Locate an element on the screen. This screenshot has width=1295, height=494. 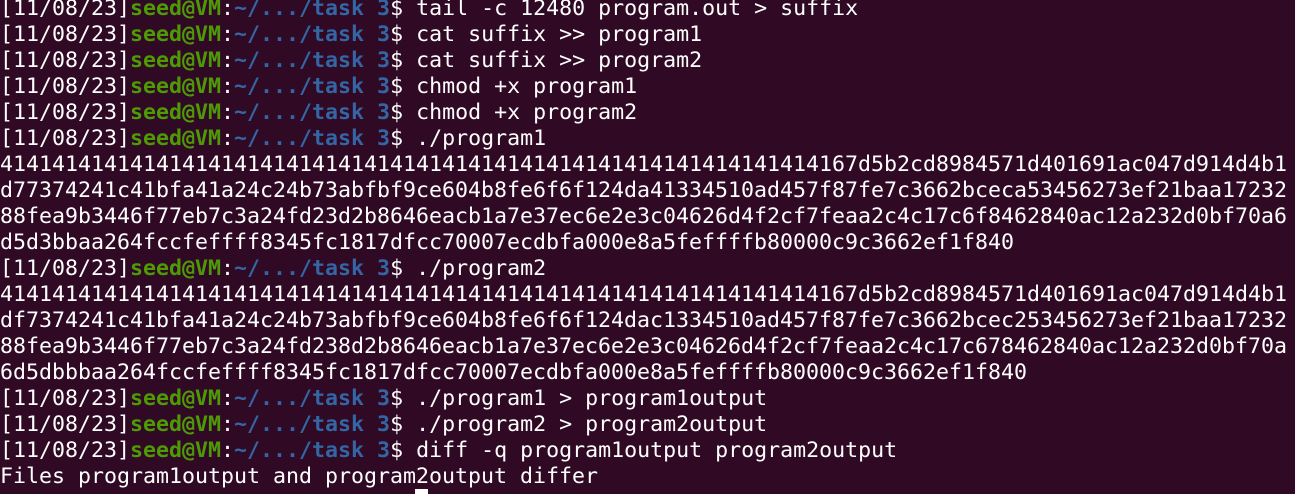
command-text: chmod +x program2 is located at coordinates (527, 112).